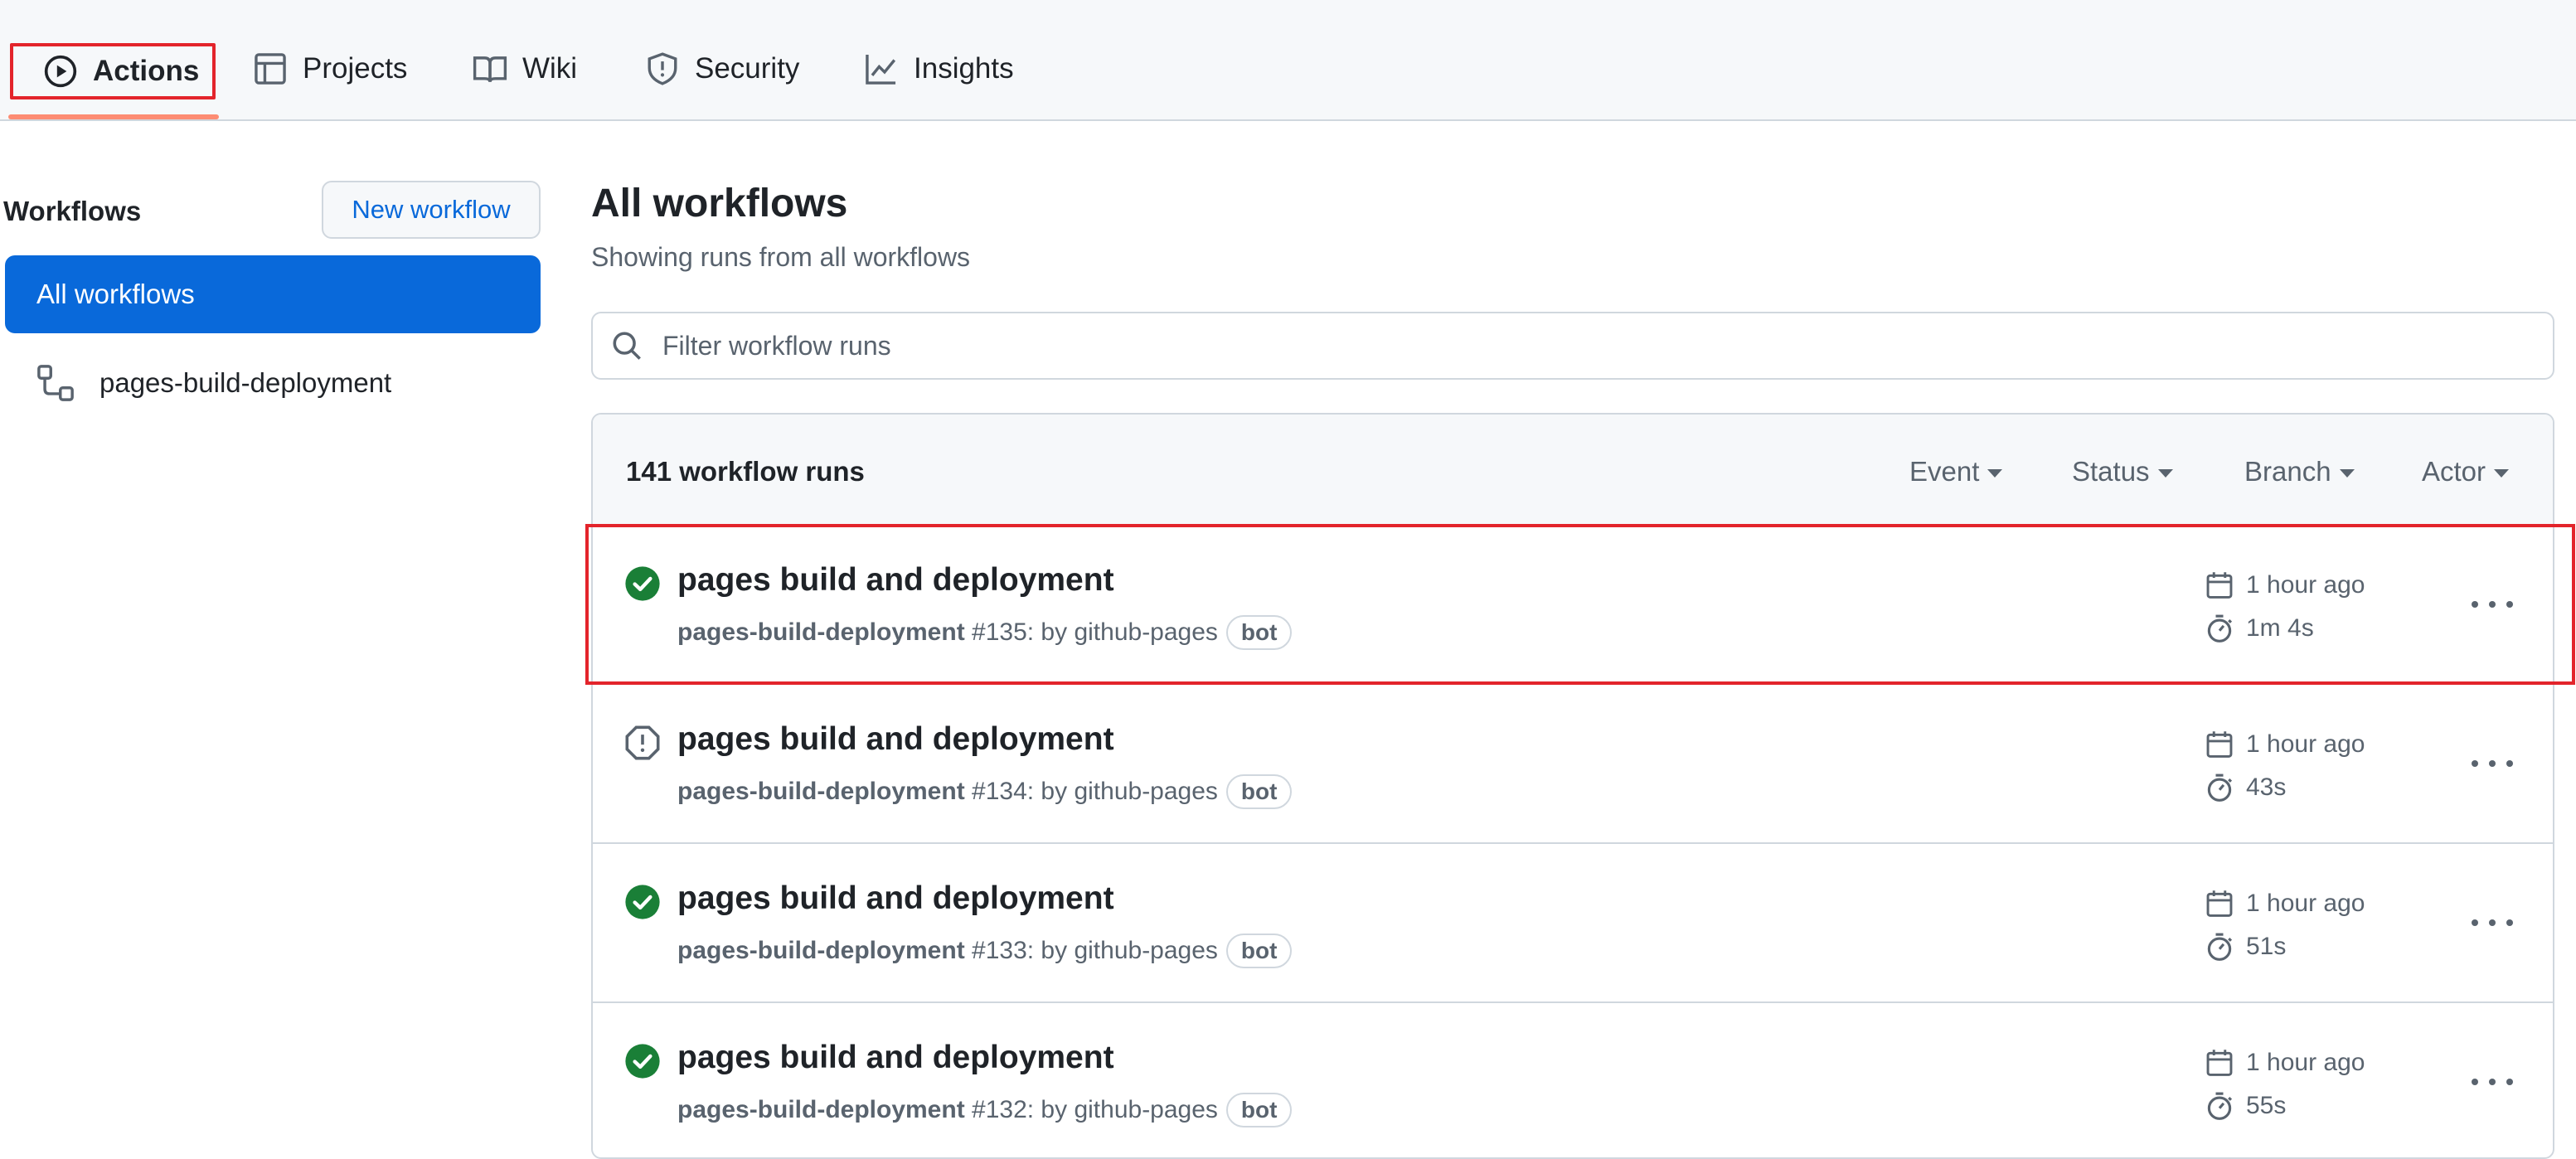 This screenshot has width=2576, height=1159. I want to click on run-number: #133, so click(995, 950).